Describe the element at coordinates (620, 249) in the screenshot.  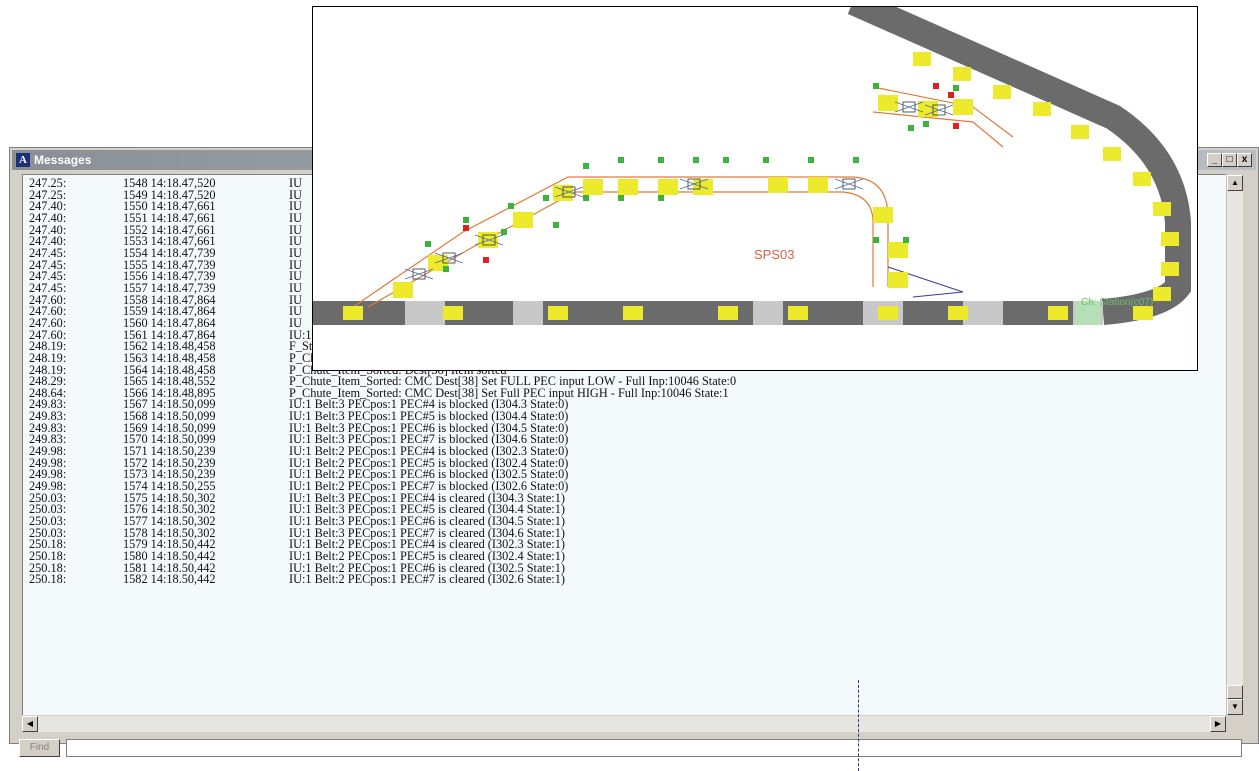
I see `sorter-outline-inner` at that location.